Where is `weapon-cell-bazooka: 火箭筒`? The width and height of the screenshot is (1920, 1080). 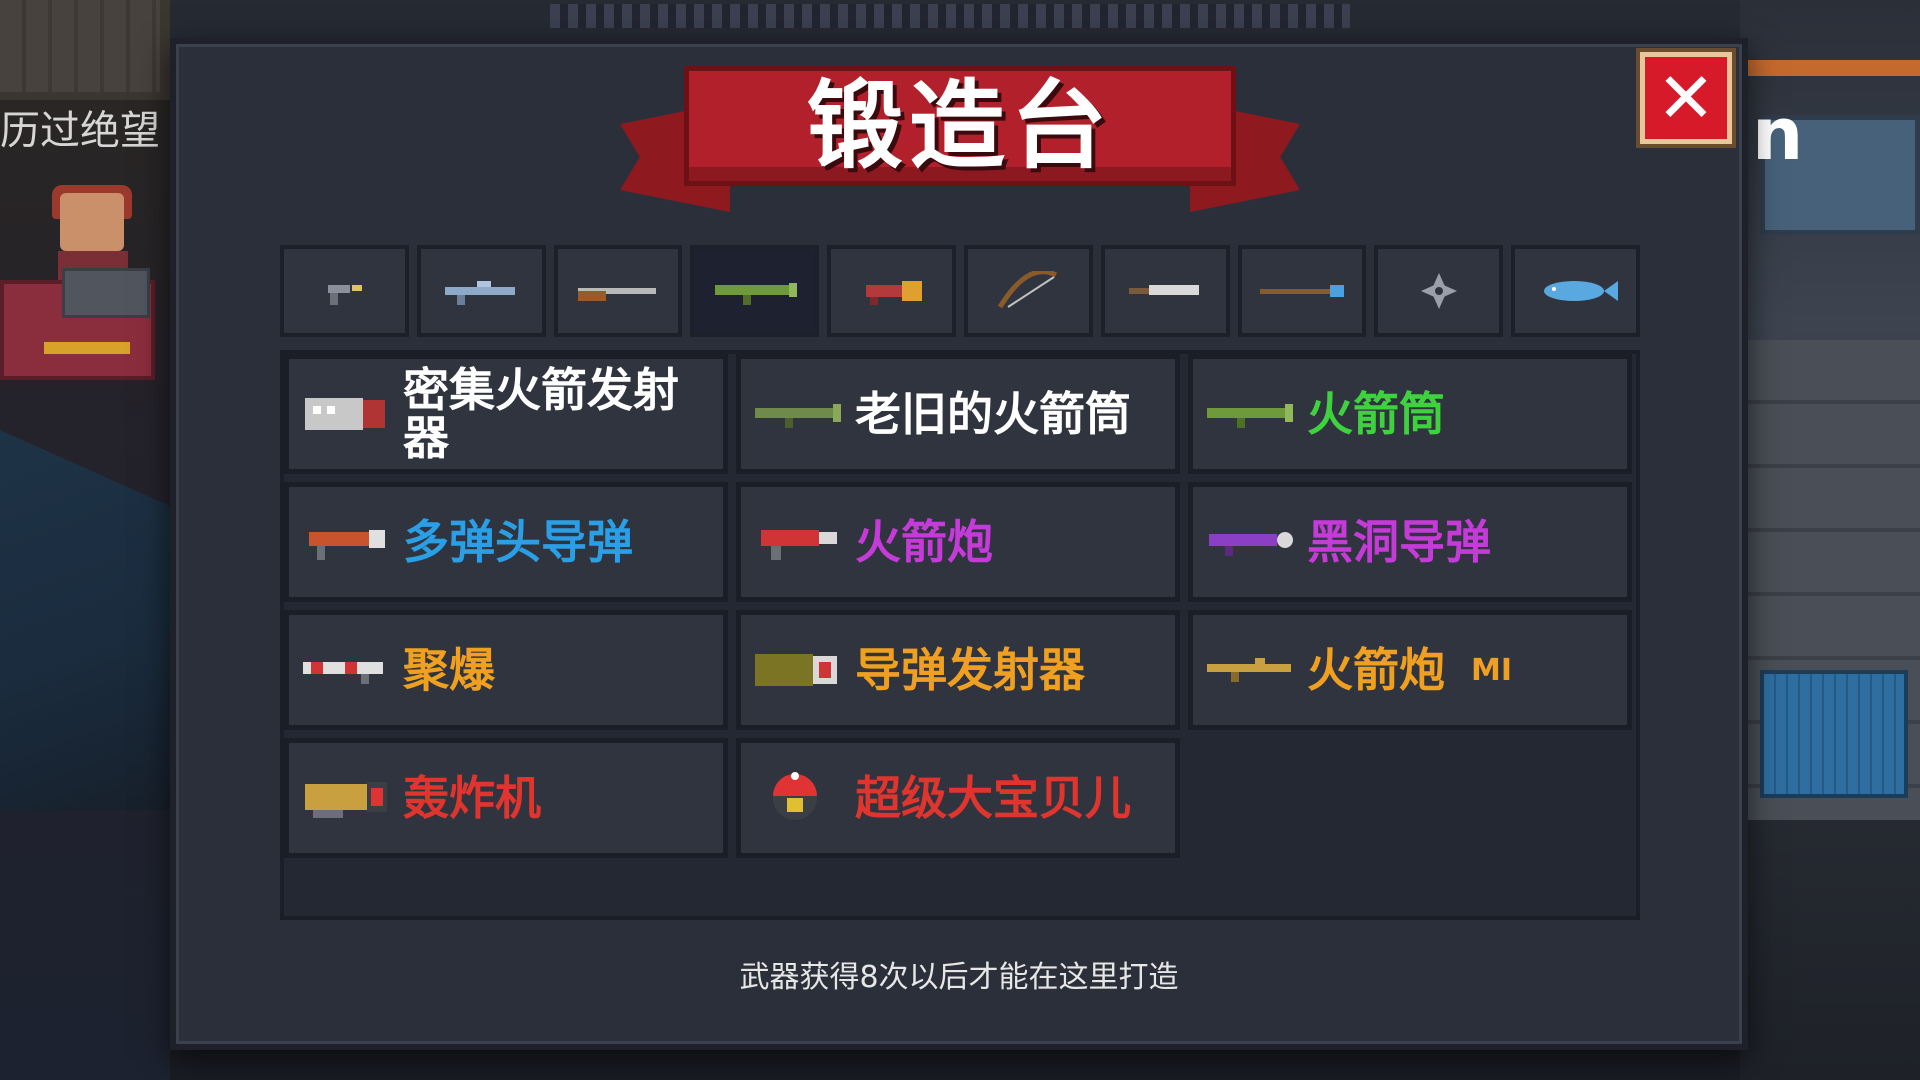
weapon-cell-bazooka: 火箭筒 is located at coordinates (1410, 414).